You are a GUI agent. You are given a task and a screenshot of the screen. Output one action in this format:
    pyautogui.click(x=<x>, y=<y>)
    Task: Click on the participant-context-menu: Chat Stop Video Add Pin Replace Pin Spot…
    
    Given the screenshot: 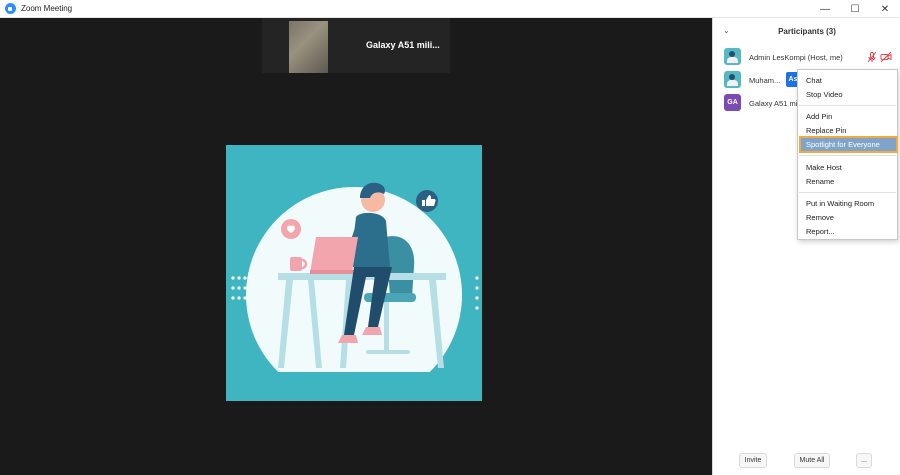 What is the action you would take?
    pyautogui.click(x=847, y=154)
    